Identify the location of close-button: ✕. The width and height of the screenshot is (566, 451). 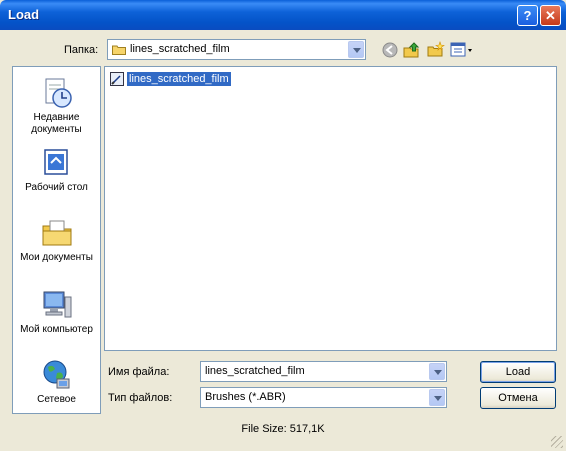
(550, 15).